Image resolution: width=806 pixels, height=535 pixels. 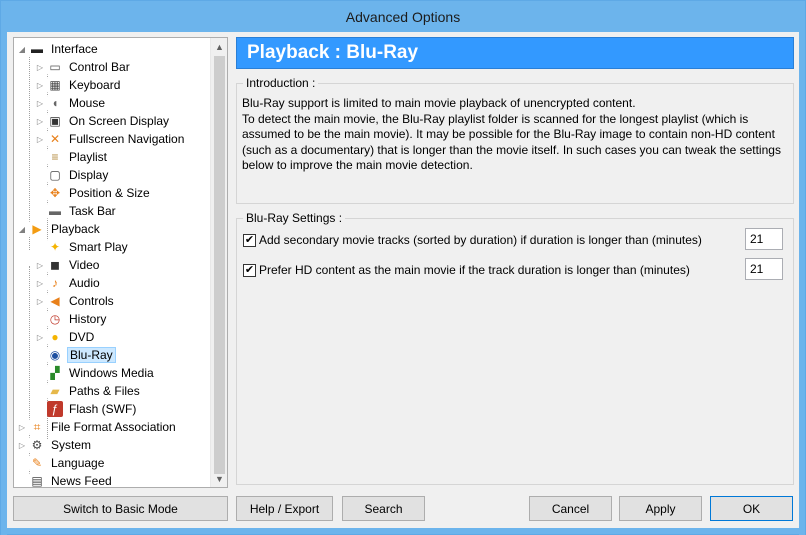 I want to click on tree-item-label: Playback, so click(x=75, y=229).